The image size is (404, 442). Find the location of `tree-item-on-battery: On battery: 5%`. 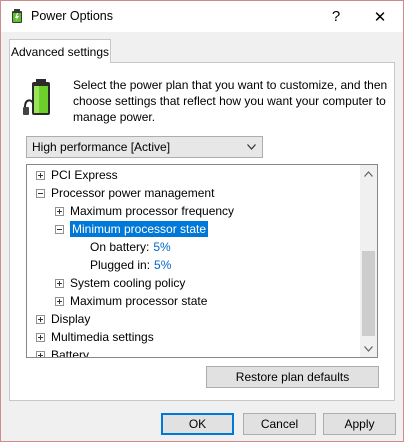

tree-item-on-battery: On battery: 5% is located at coordinates (130, 247).